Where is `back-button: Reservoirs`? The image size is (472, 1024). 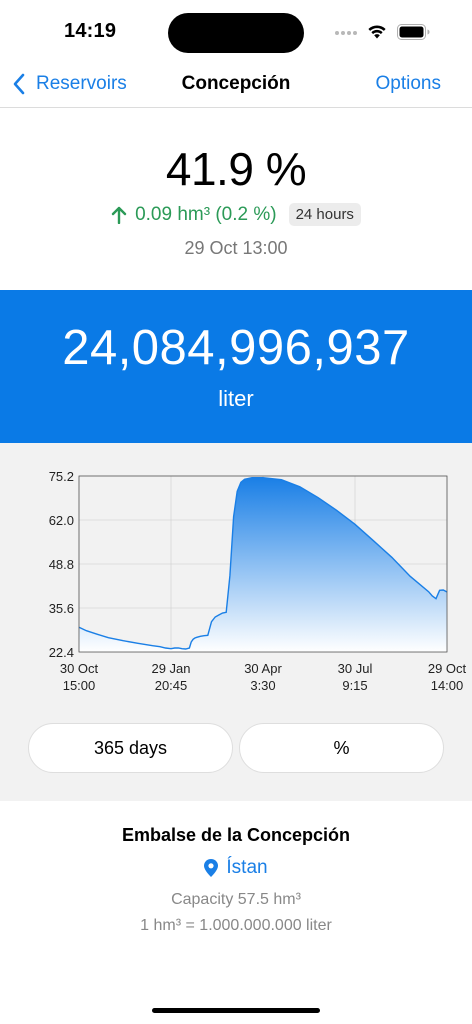
back-button: Reservoirs is located at coordinates (69, 84).